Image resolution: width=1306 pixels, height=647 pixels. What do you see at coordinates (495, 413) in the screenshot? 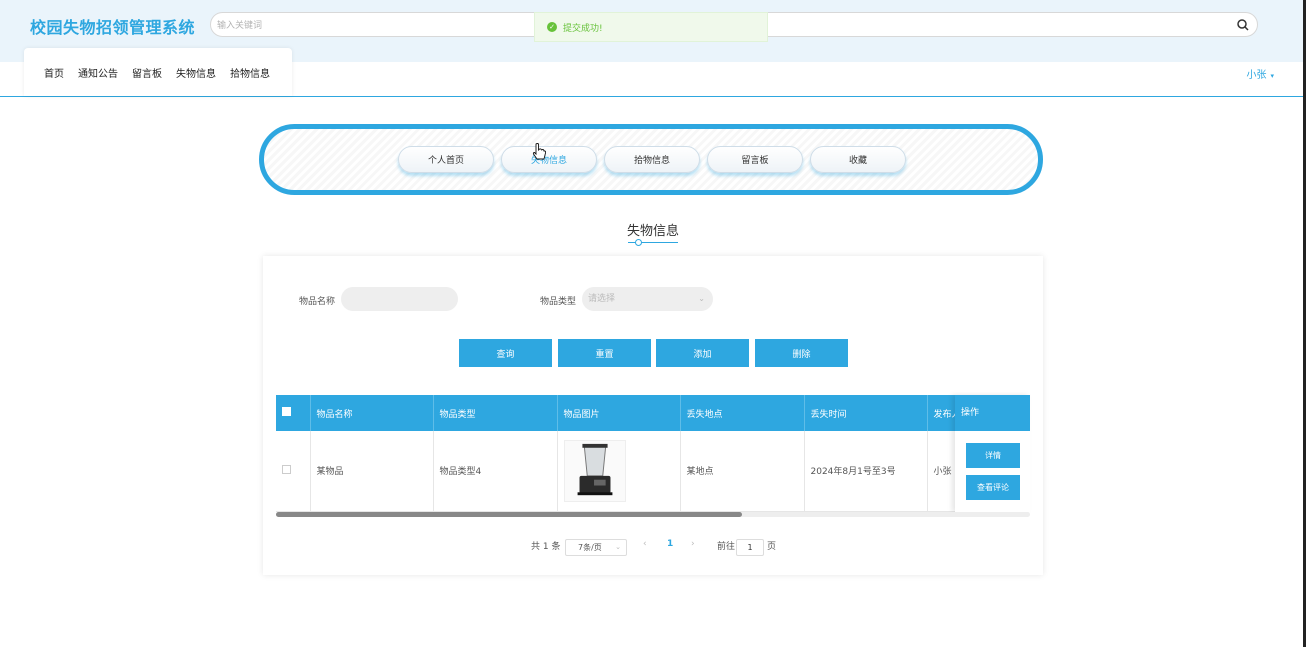
I see `column-header-type: 物品类型` at bounding box center [495, 413].